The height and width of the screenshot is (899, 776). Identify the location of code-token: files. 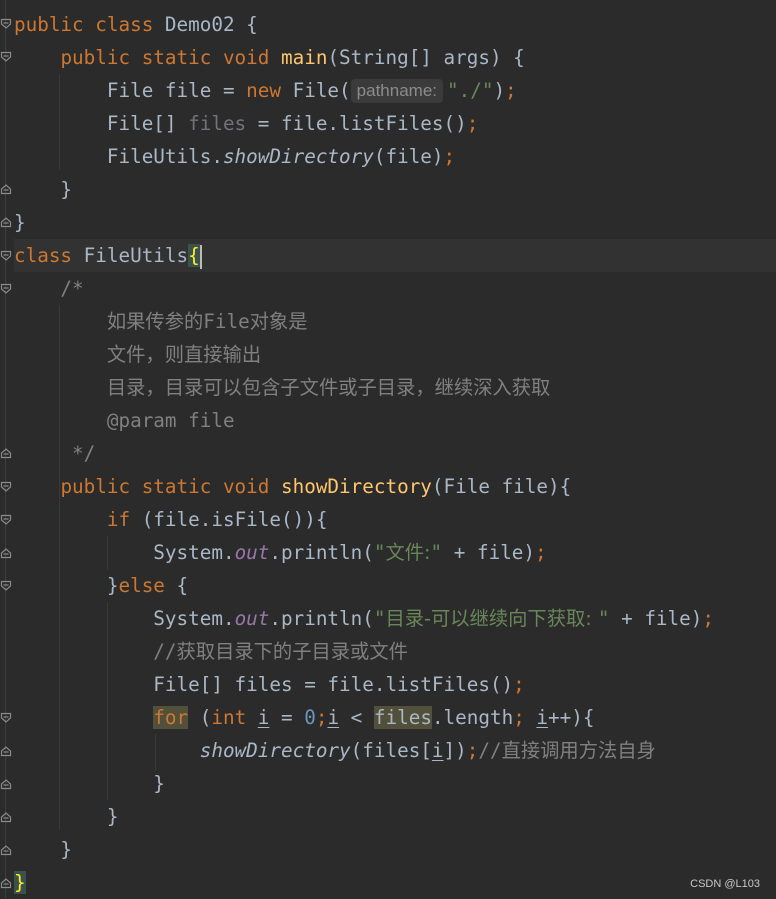
(217, 123).